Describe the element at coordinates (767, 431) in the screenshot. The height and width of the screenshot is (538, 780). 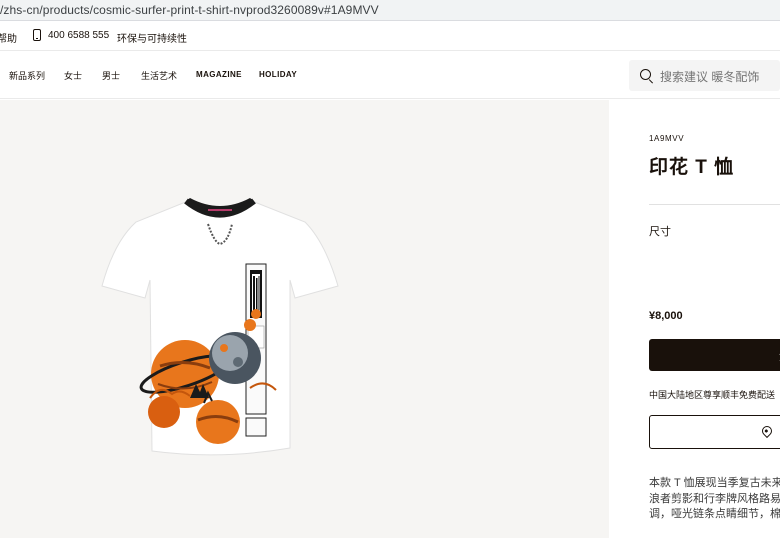
I see `location-pin-icon` at that location.